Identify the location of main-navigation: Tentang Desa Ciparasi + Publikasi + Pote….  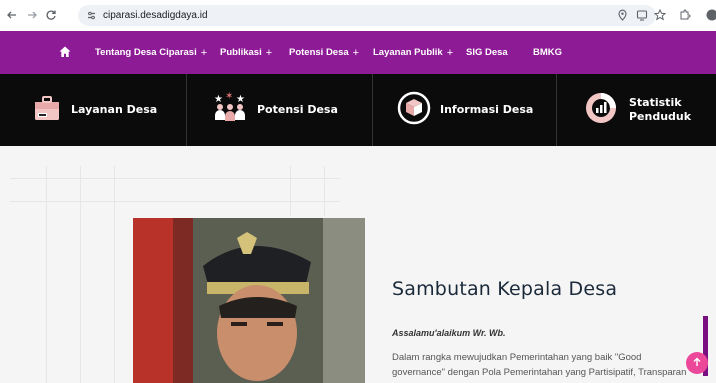
(358, 52).